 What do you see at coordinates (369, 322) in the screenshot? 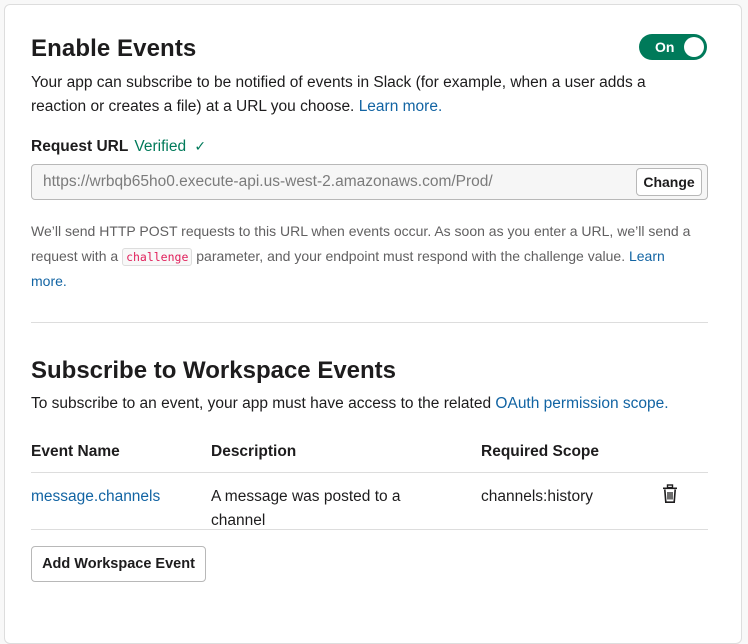
I see `section-divider` at bounding box center [369, 322].